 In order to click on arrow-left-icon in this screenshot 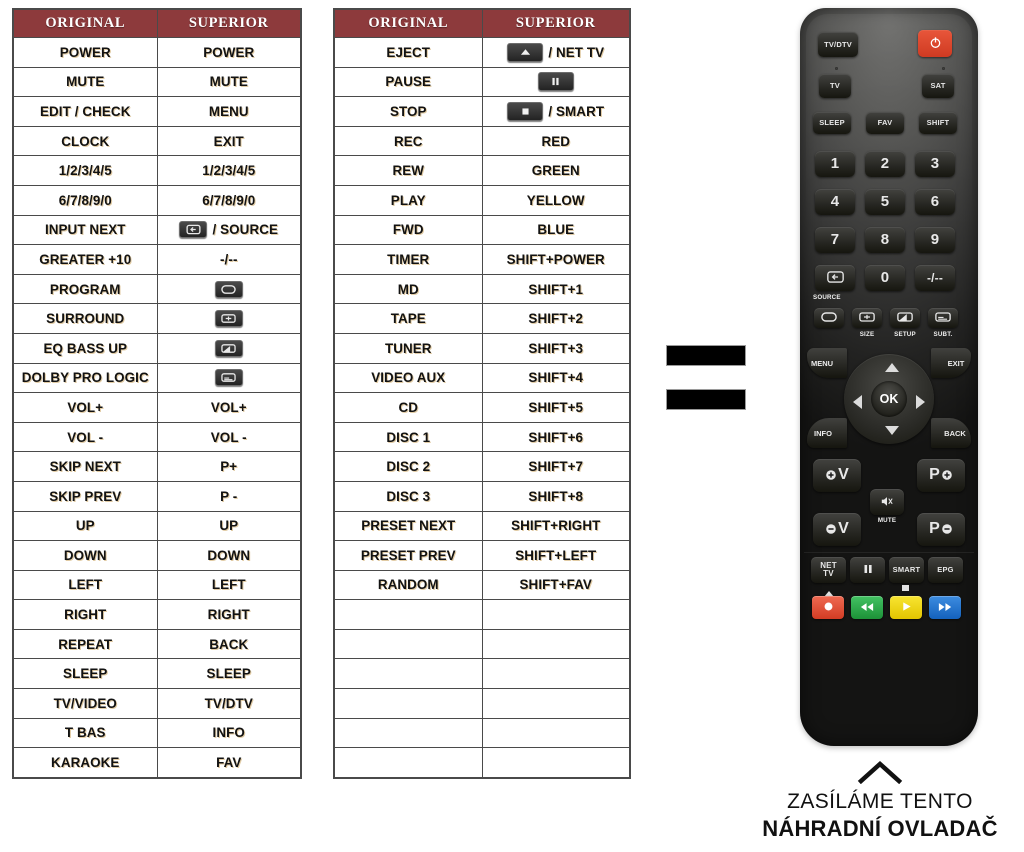, I will do `click(857, 402)`.